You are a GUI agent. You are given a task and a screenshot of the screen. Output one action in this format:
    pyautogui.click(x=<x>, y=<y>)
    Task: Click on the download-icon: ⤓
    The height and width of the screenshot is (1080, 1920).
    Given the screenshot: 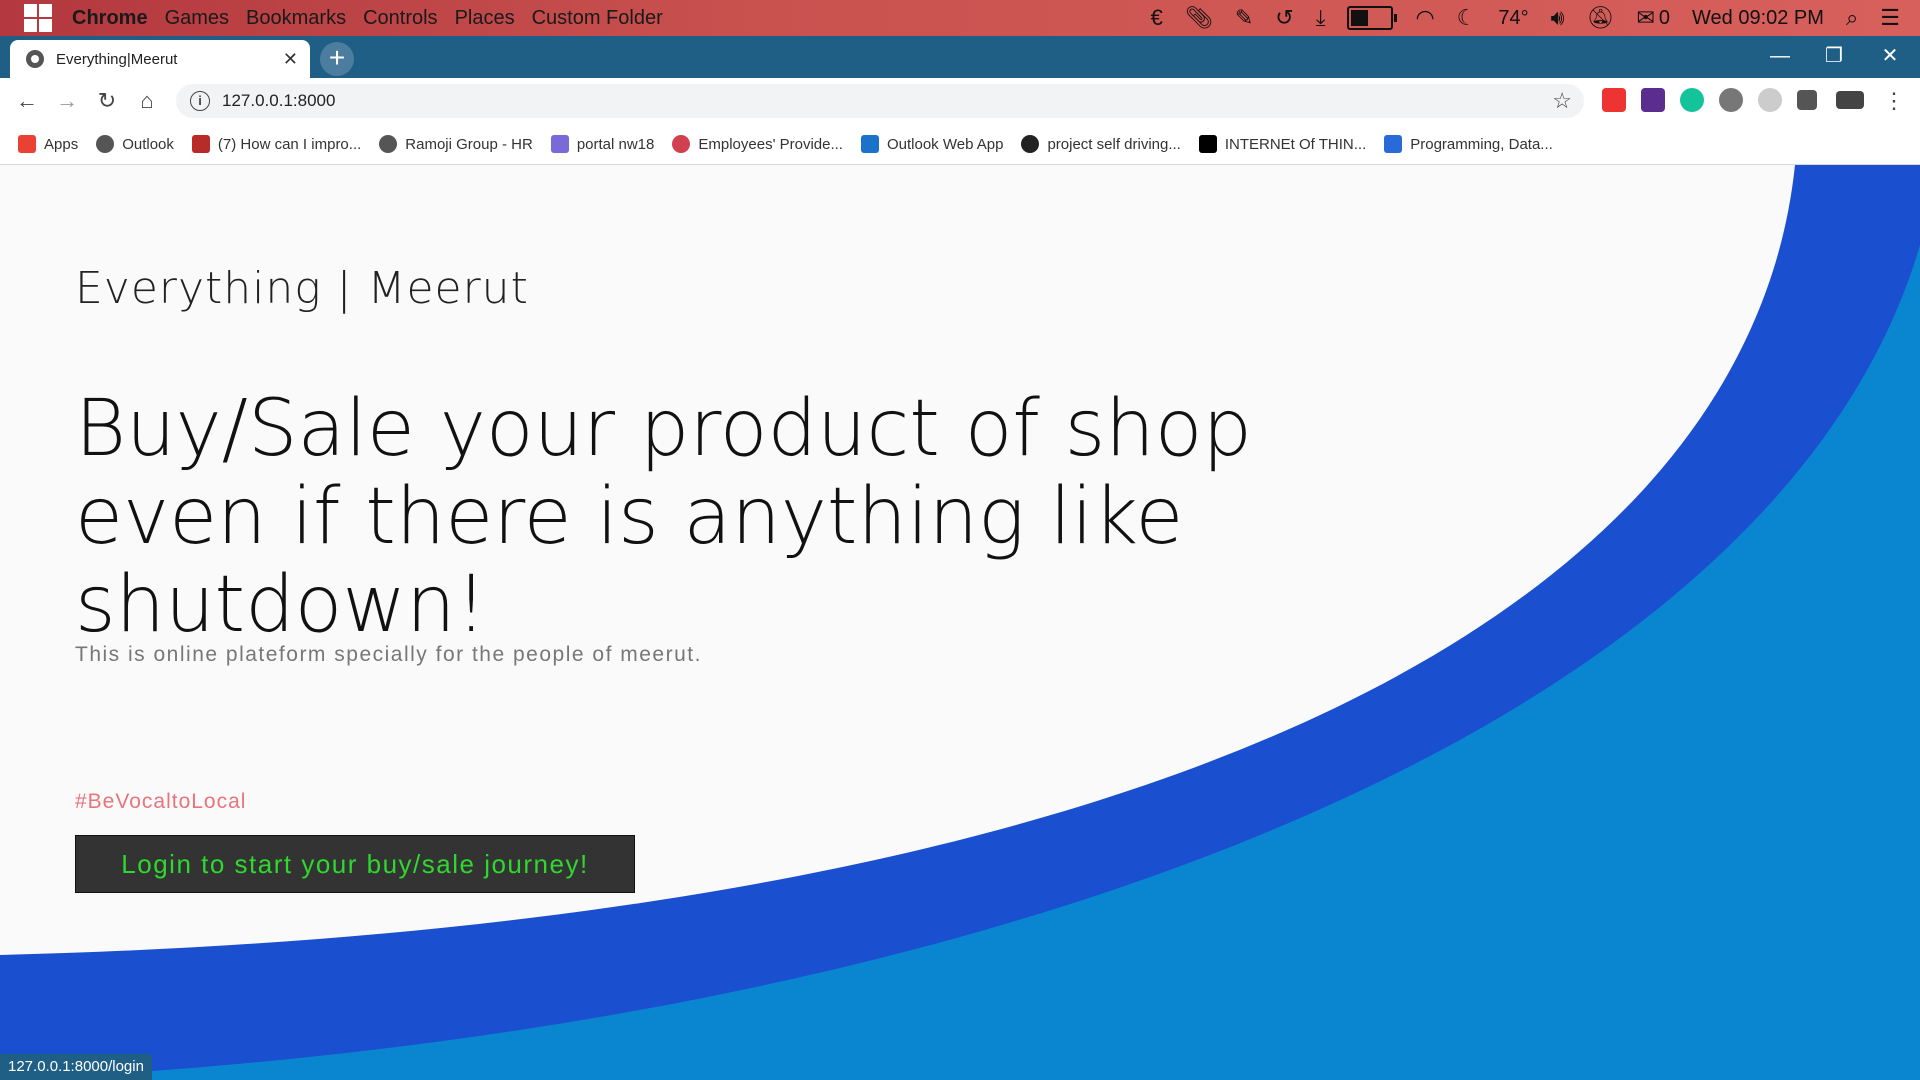 What is the action you would take?
    pyautogui.click(x=1321, y=18)
    